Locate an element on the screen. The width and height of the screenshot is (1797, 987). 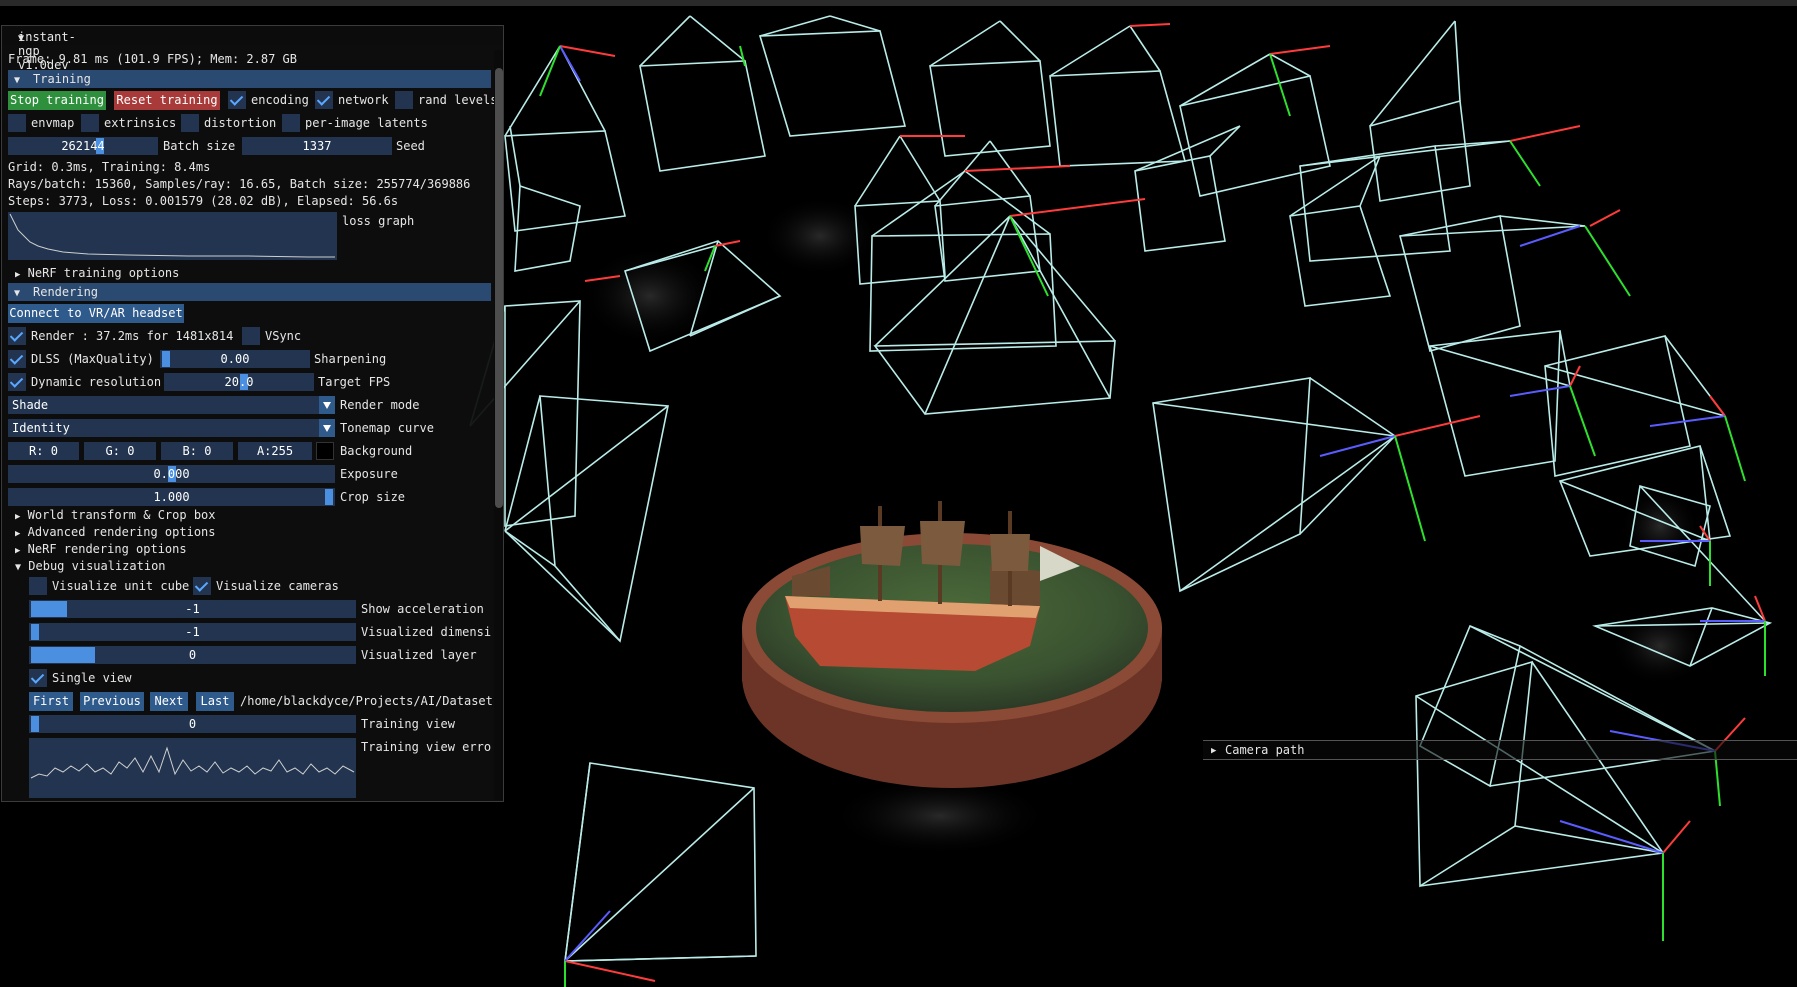
show-acceleration-label: Show acceleration is located at coordinates (422, 609).